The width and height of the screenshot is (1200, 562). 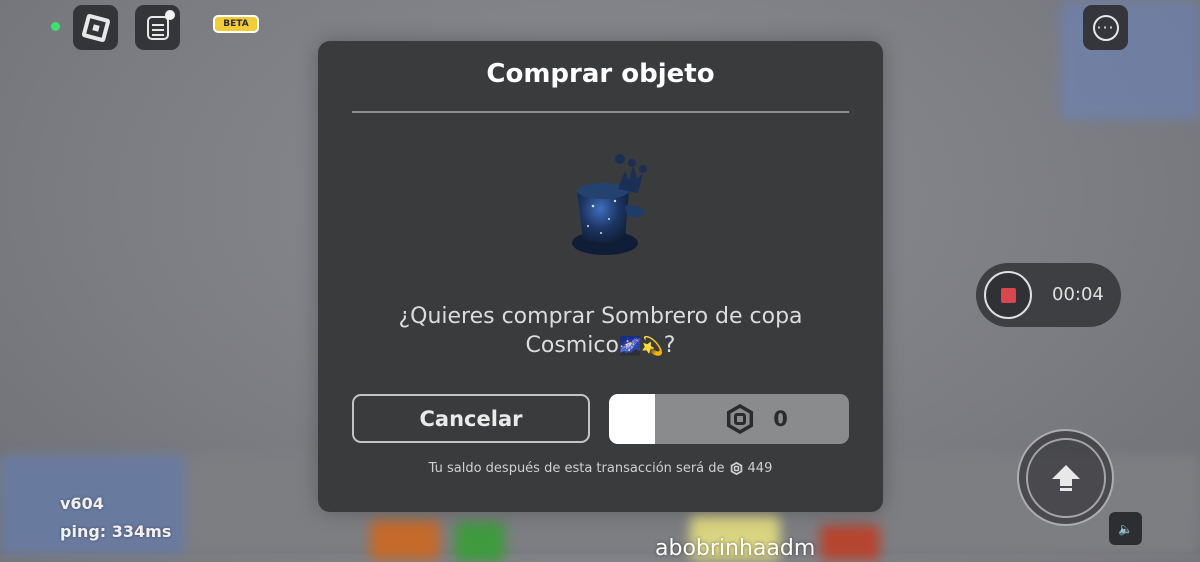 I want to click on connection-status-dot, so click(x=55, y=26).